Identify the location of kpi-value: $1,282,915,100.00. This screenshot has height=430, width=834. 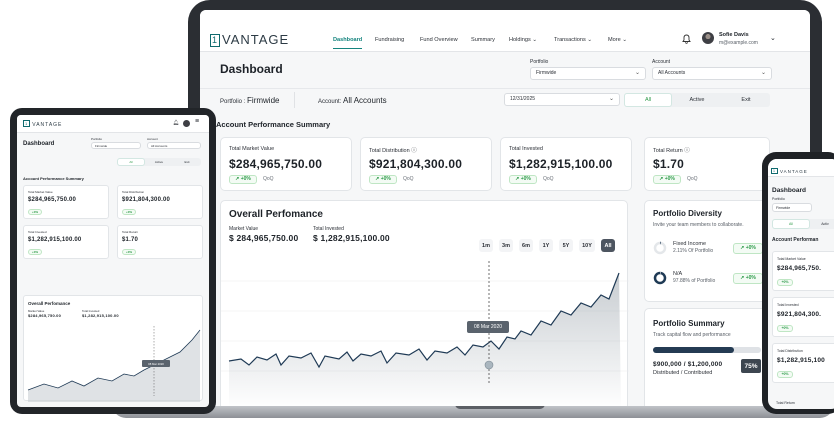
(561, 164).